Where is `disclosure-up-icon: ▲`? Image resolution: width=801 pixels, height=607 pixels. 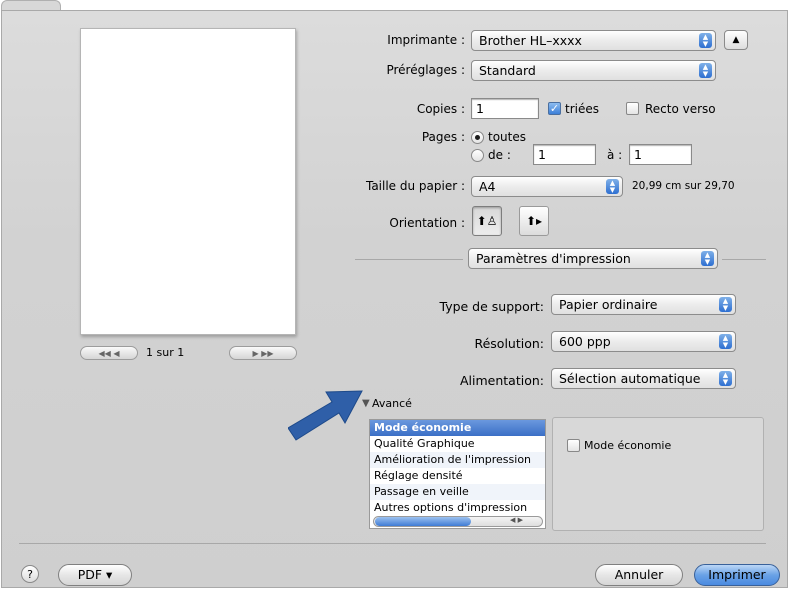 disclosure-up-icon: ▲ is located at coordinates (736, 40).